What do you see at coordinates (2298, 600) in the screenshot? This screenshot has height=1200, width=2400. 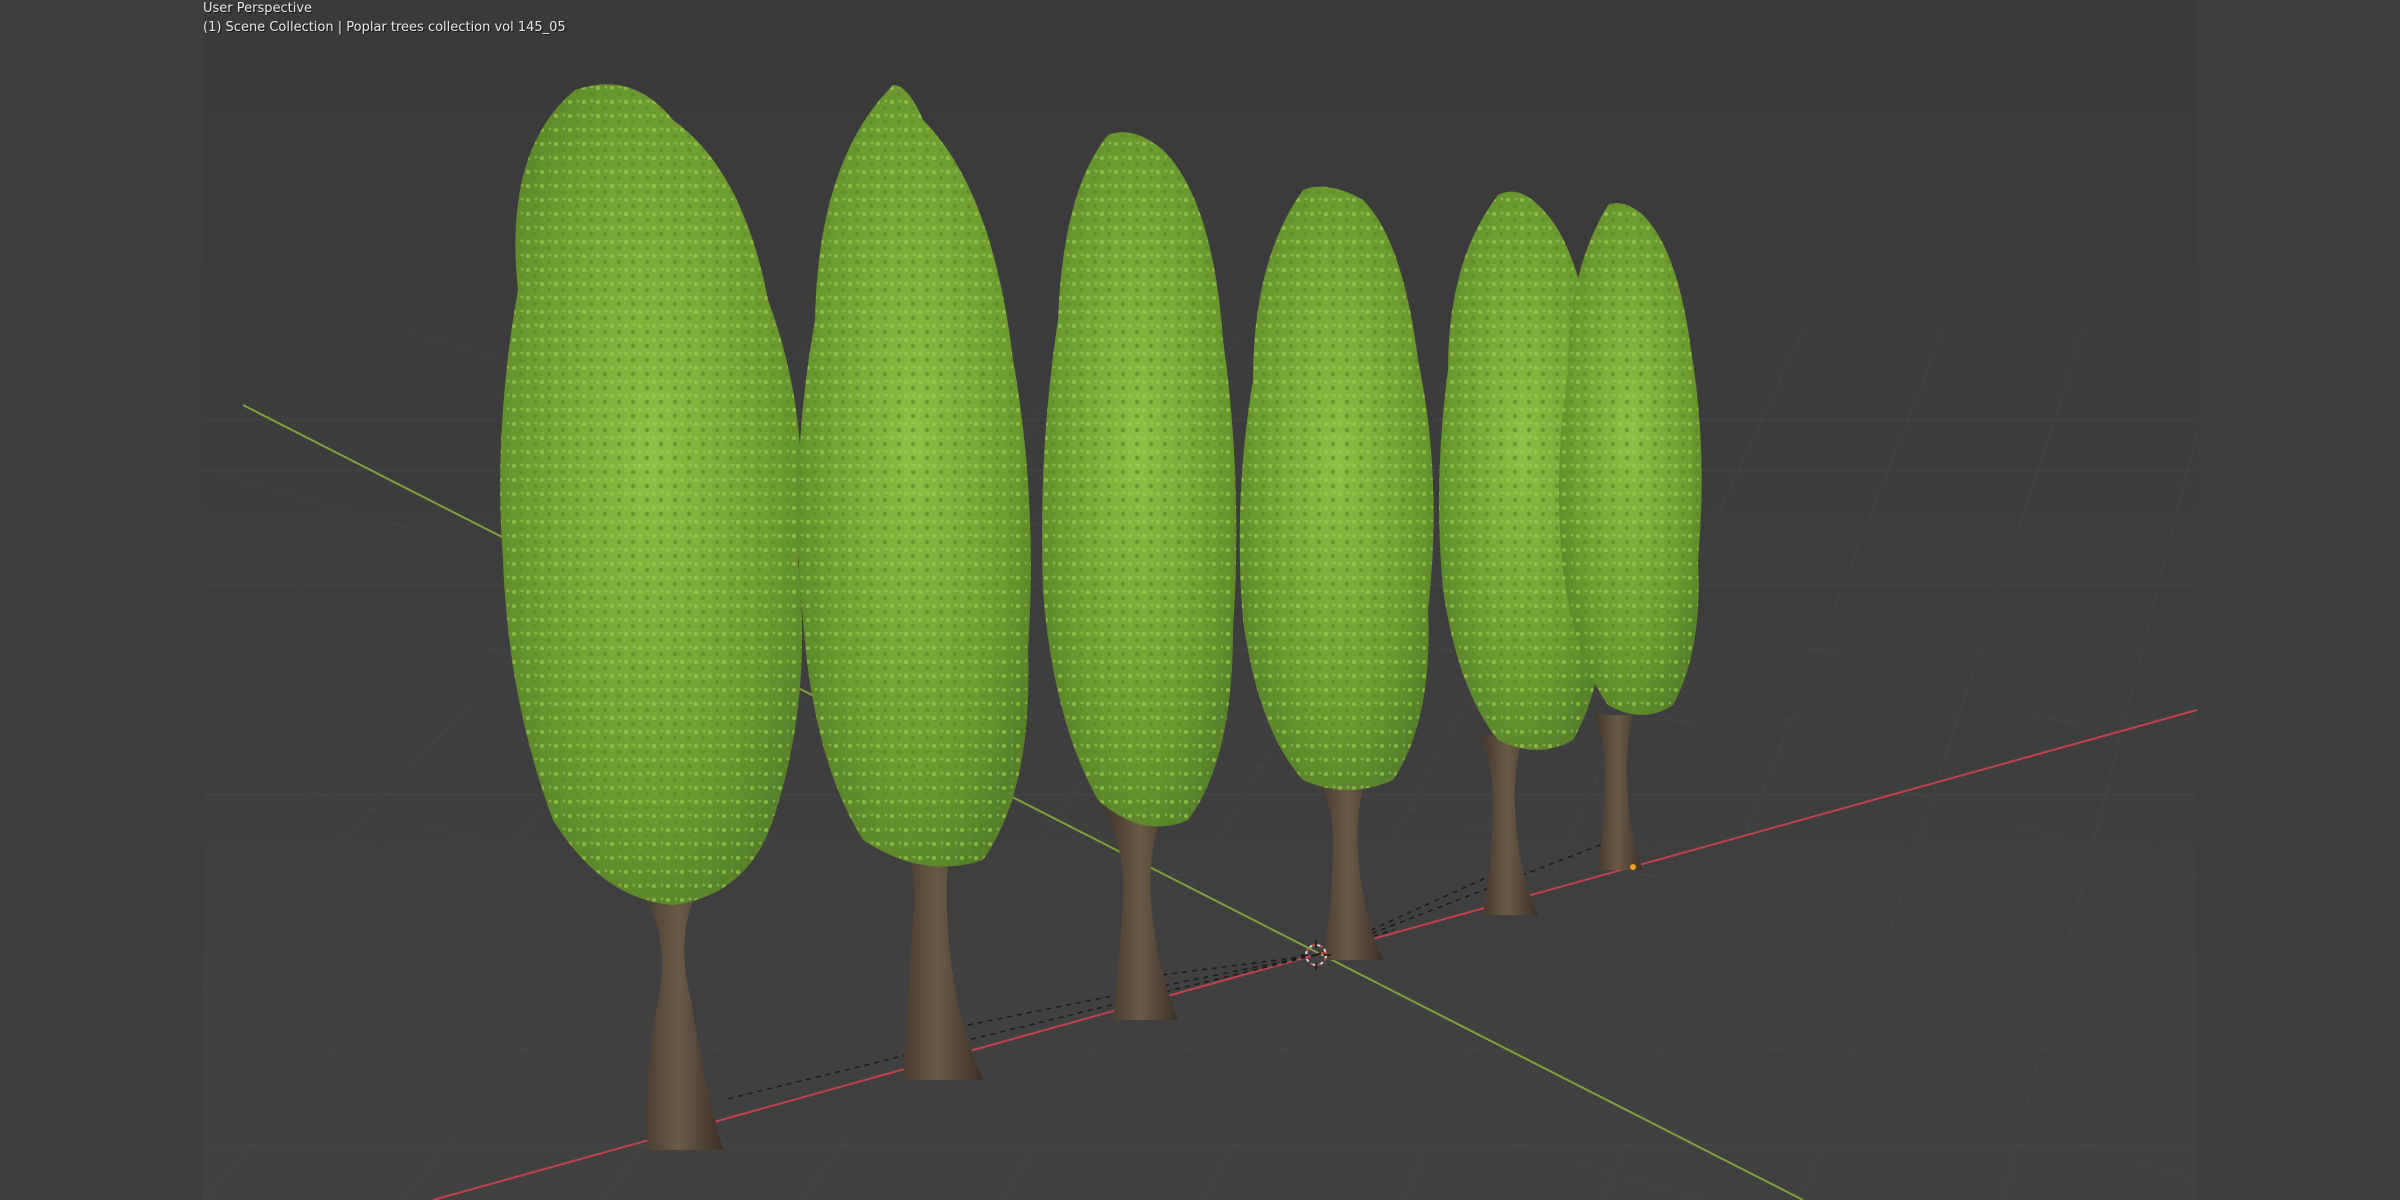 I see `right-padding` at bounding box center [2298, 600].